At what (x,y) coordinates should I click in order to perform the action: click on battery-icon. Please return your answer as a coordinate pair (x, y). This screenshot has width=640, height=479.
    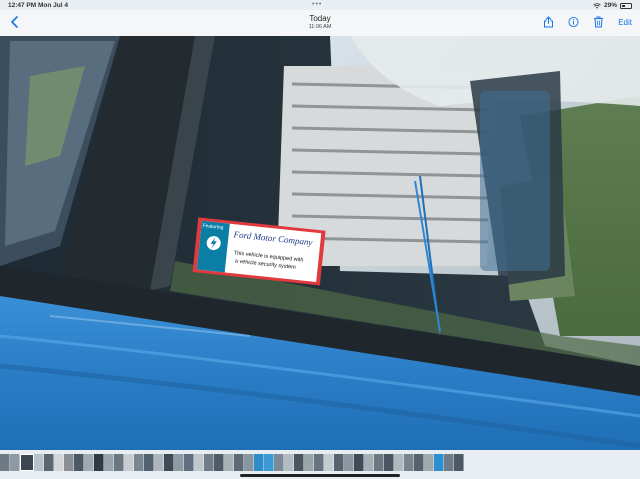
    Looking at the image, I should click on (626, 5).